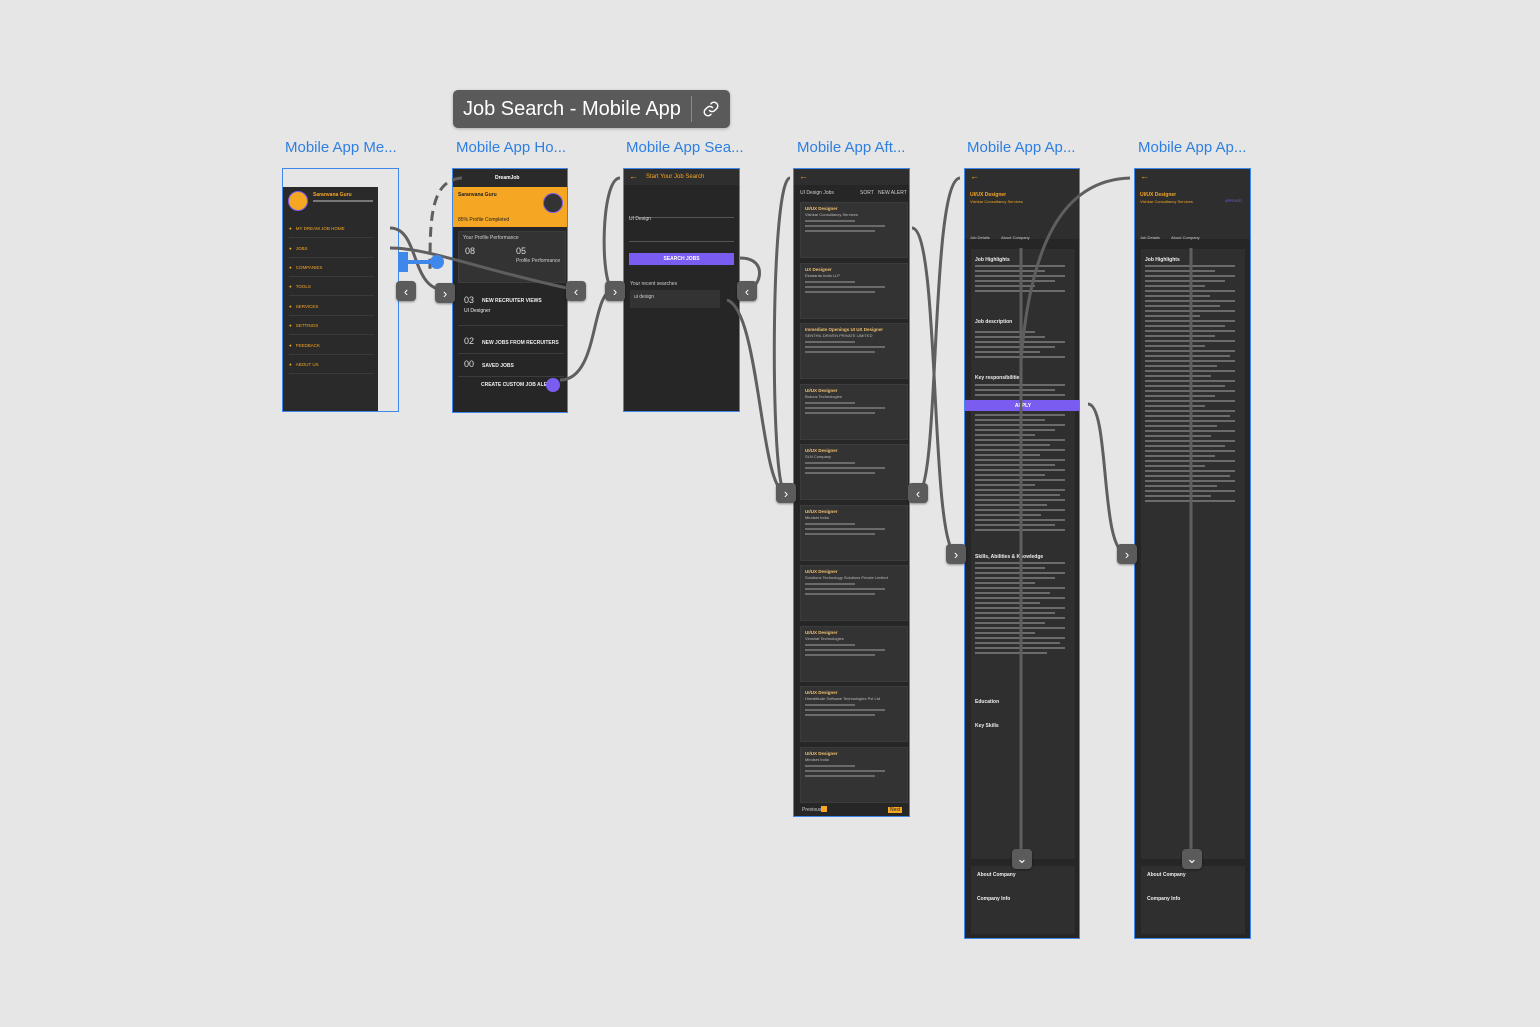  What do you see at coordinates (470, 251) in the screenshot?
I see `stat1-value: 08` at bounding box center [470, 251].